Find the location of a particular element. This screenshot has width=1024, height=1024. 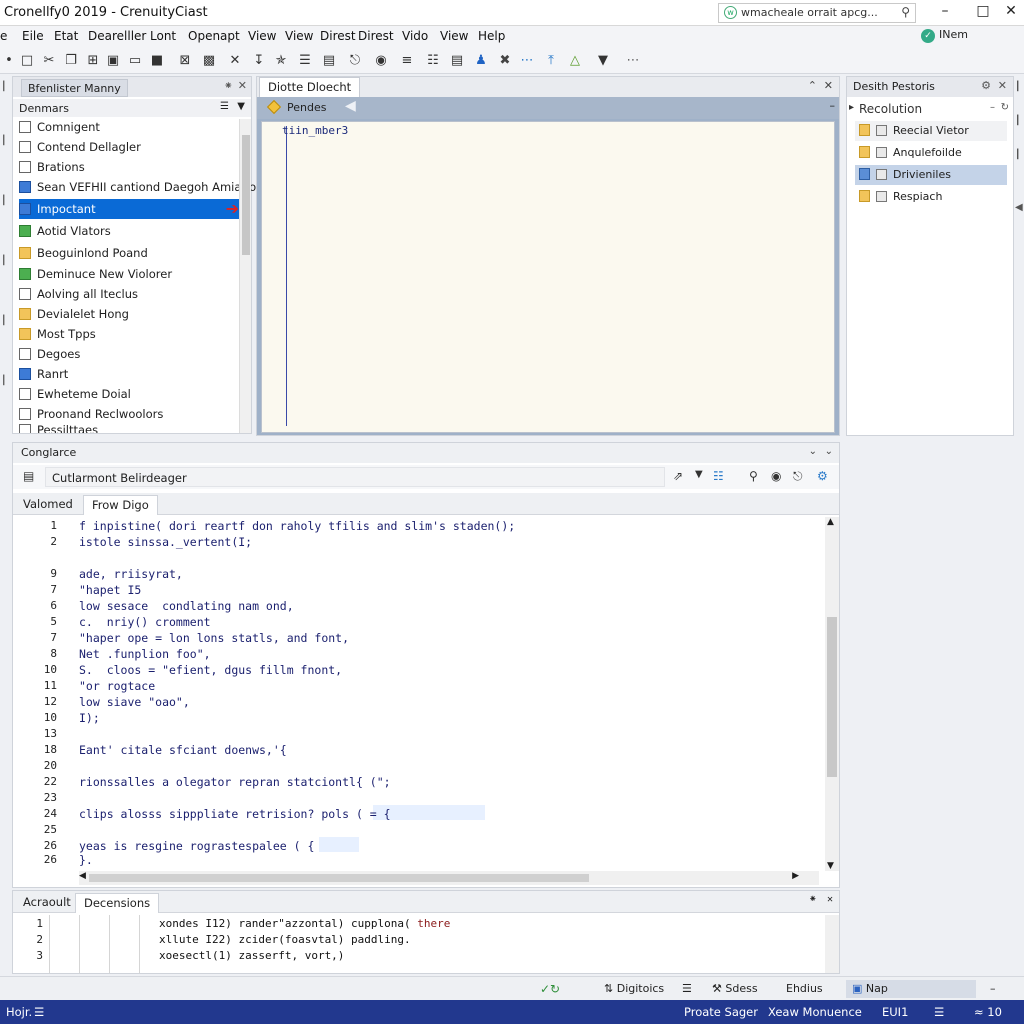

target-field: Cutlarmont Belirdeager is located at coordinates (355, 477).